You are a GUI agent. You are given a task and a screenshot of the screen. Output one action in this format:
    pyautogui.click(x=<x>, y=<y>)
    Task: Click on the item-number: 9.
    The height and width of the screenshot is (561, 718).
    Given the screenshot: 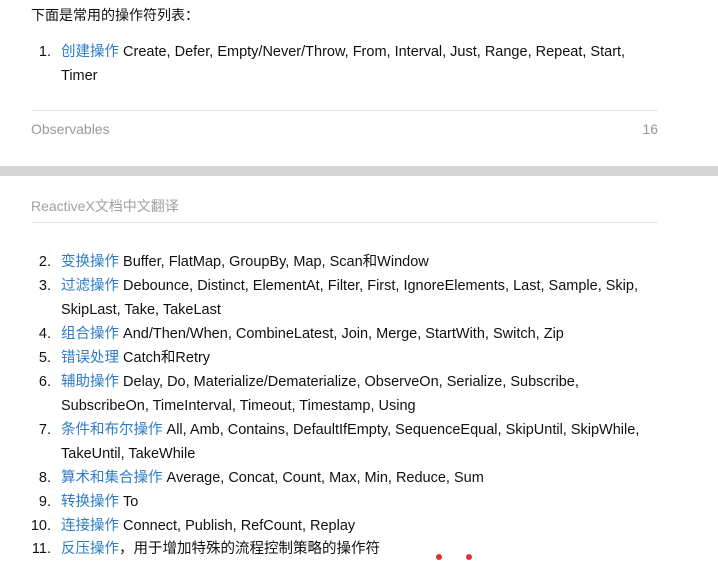 What is the action you would take?
    pyautogui.click(x=44, y=502)
    